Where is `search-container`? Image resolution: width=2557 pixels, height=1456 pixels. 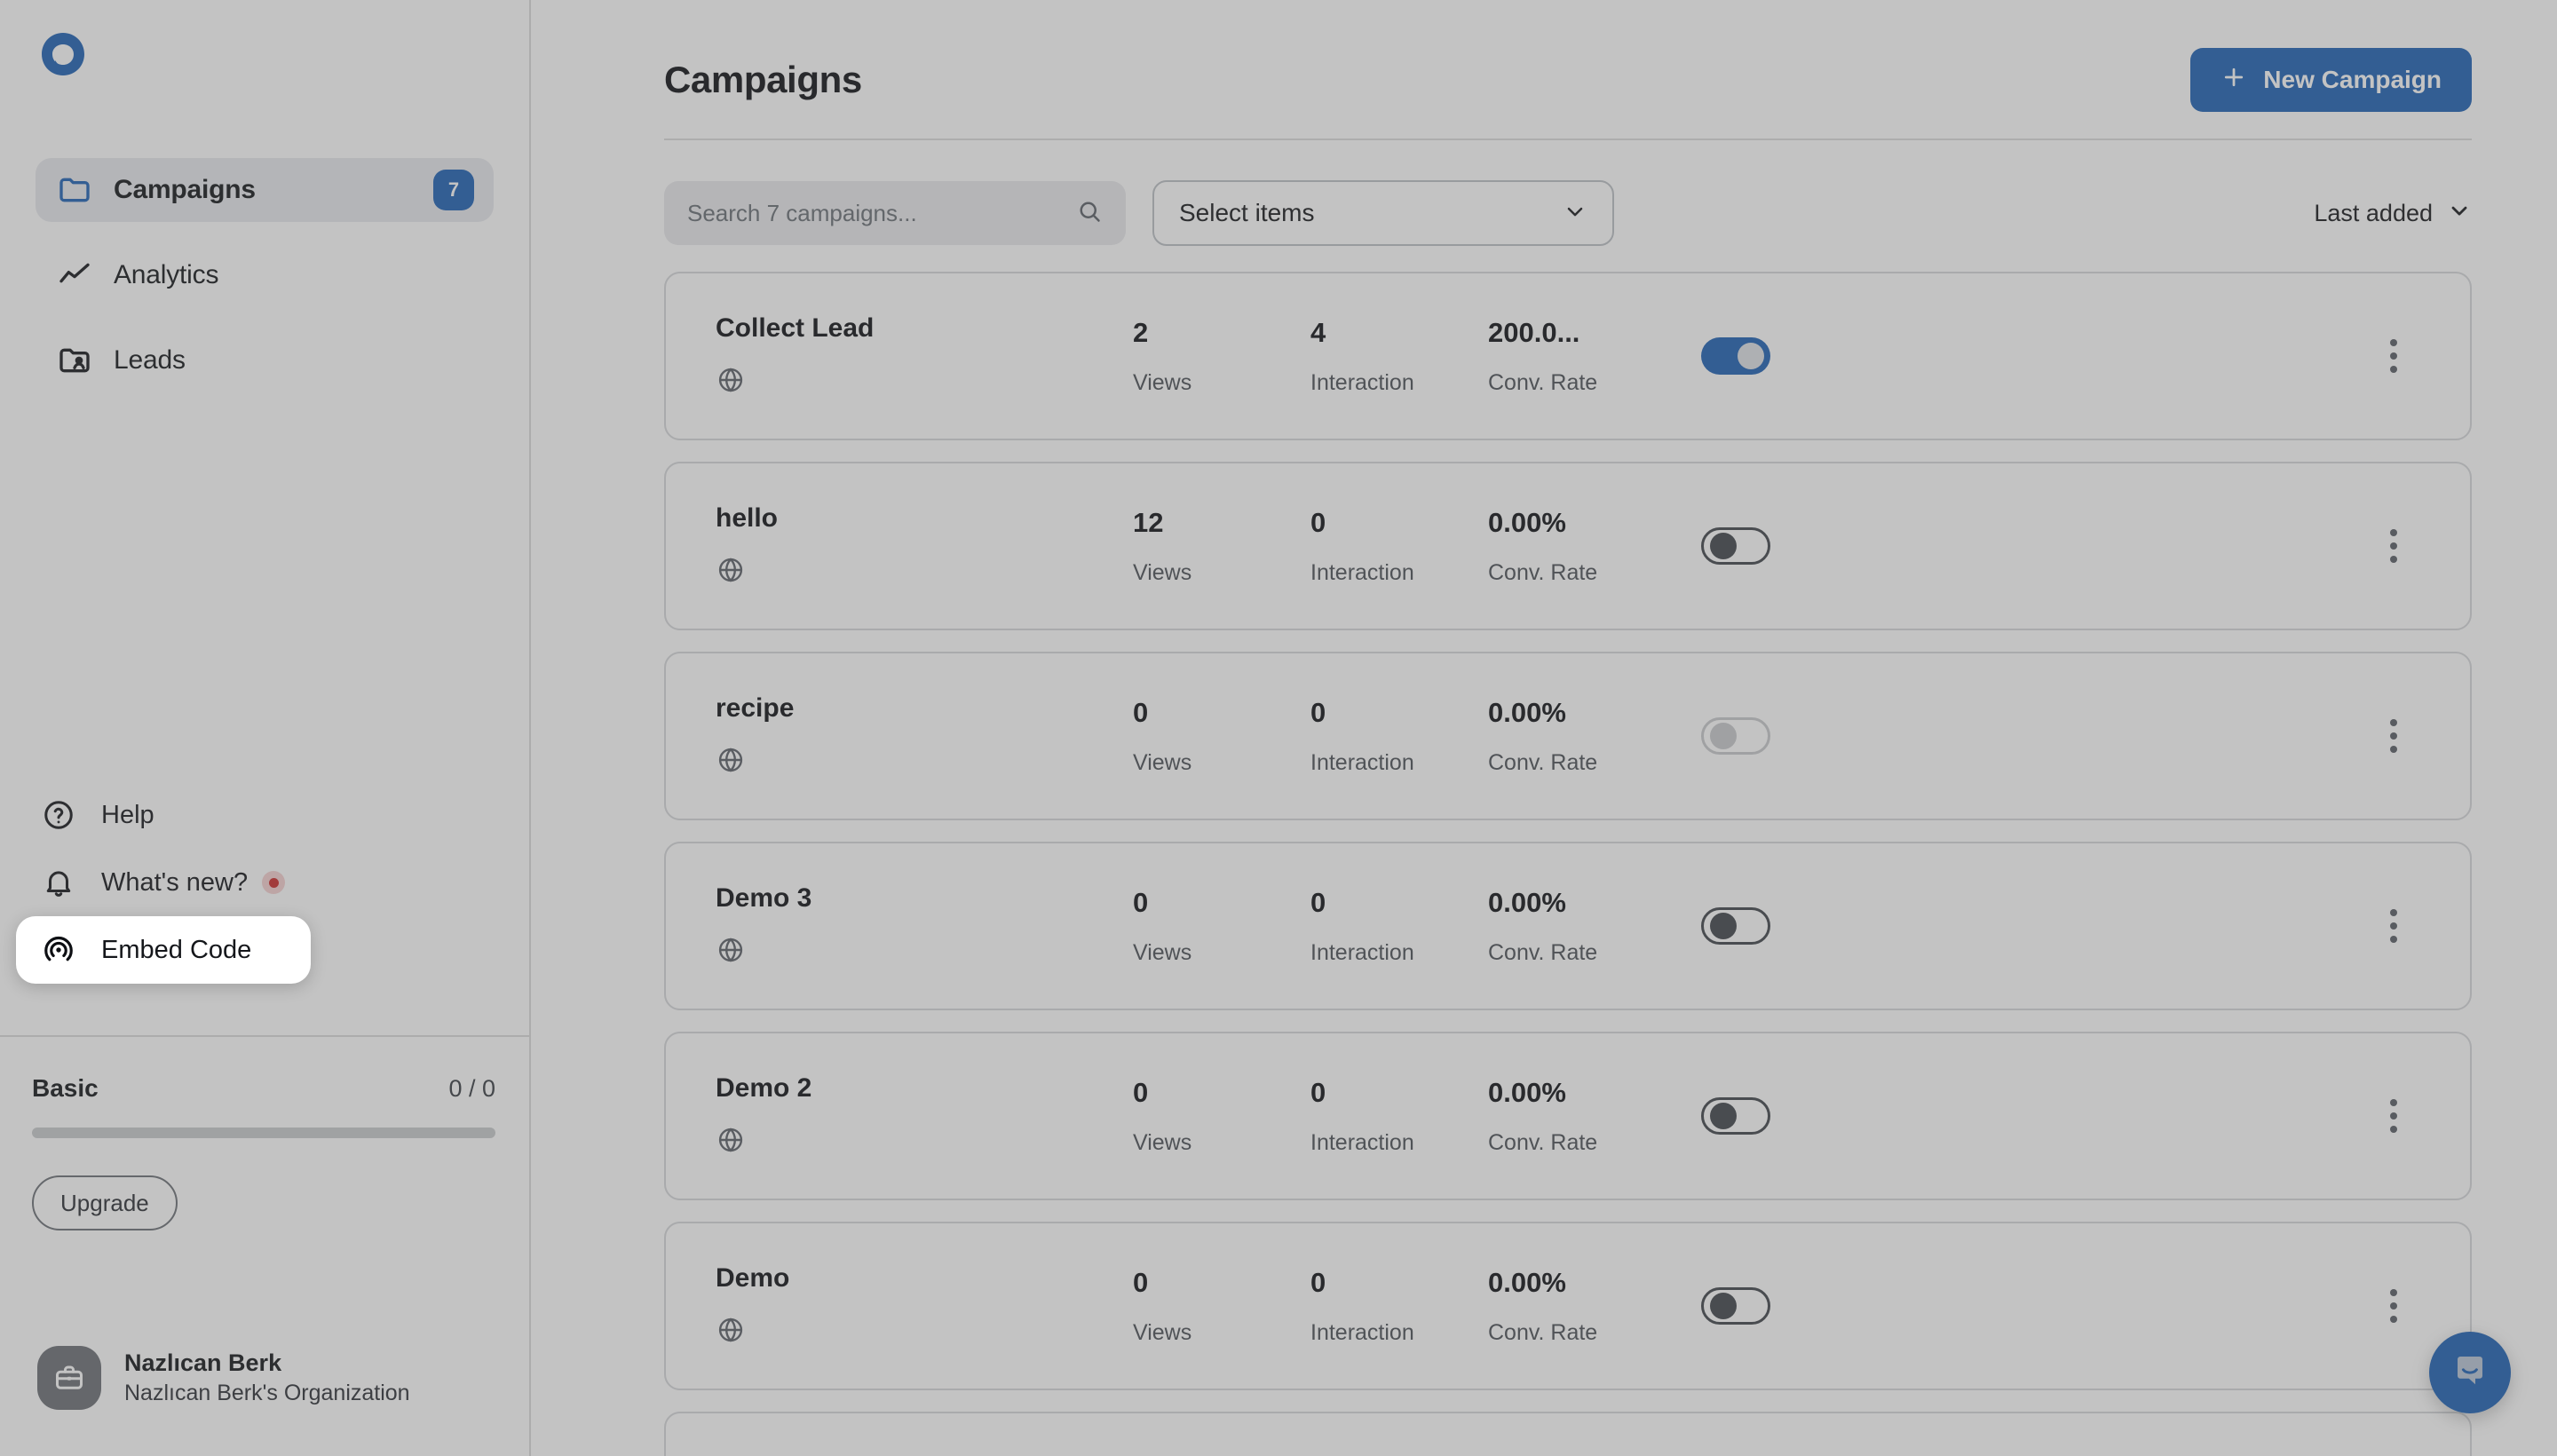
search-container is located at coordinates (895, 213).